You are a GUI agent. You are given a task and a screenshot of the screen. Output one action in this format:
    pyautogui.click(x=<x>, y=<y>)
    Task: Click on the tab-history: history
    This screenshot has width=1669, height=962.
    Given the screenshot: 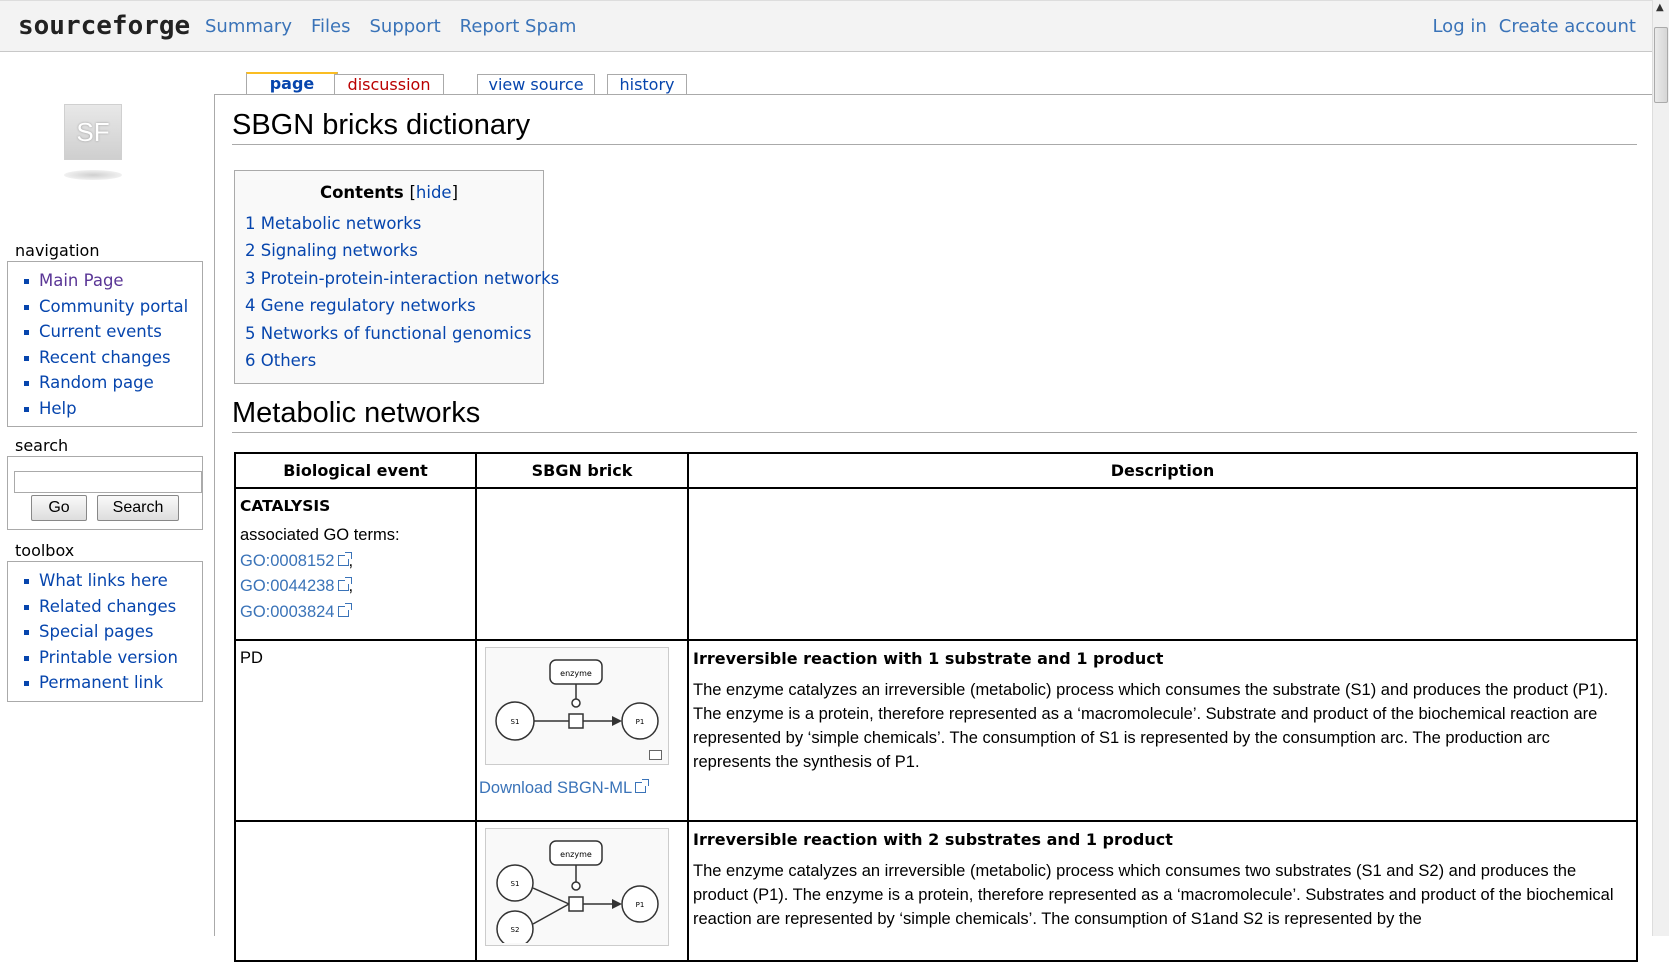 What is the action you would take?
    pyautogui.click(x=647, y=84)
    